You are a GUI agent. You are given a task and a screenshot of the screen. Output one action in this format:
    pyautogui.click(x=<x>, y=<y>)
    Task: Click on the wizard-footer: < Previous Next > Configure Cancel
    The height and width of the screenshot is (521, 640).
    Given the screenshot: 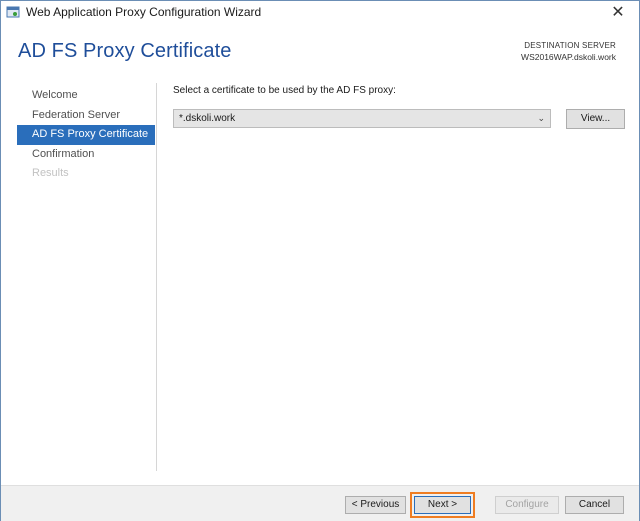 What is the action you would take?
    pyautogui.click(x=320, y=503)
    